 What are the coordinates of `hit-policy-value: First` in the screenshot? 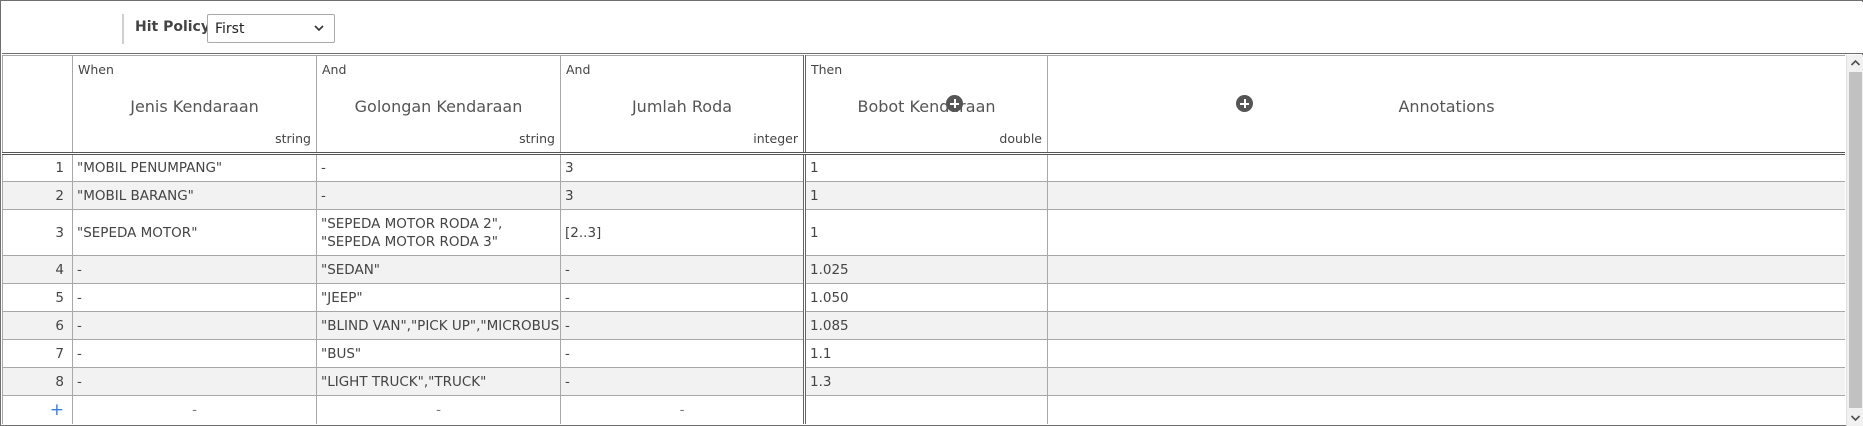 It's located at (230, 29).